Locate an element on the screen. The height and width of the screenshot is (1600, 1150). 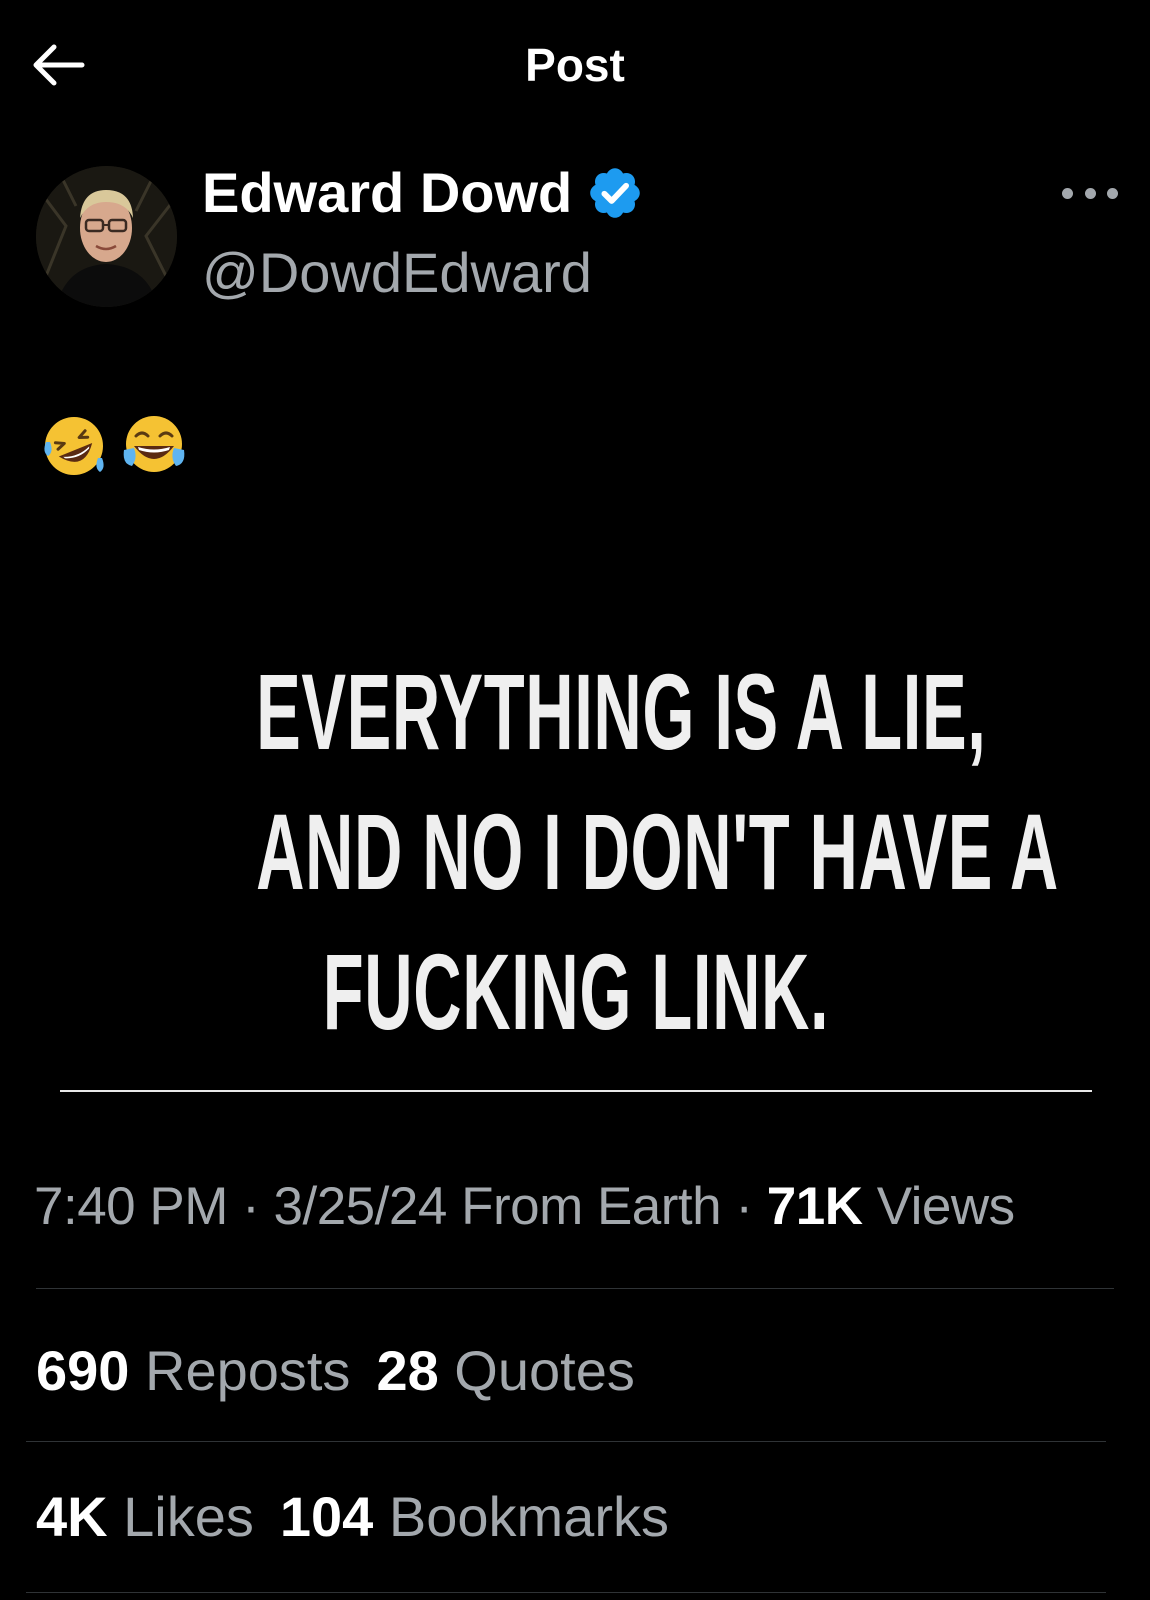
image-text-line-2: AND NO I DON'T HAVE A is located at coordinates (657, 851).